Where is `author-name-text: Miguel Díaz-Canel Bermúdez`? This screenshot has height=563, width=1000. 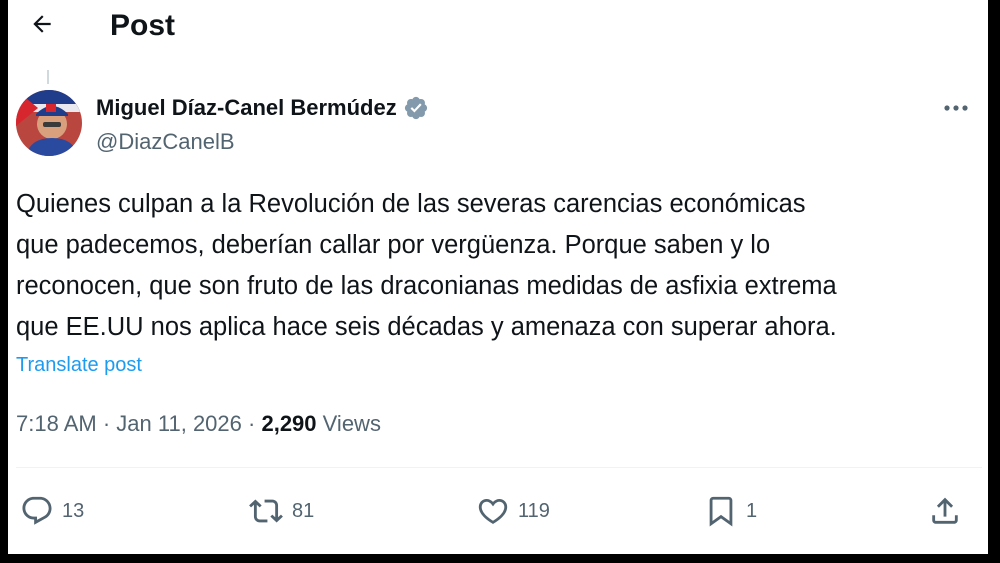 author-name-text: Miguel Díaz-Canel Bermúdez is located at coordinates (246, 107).